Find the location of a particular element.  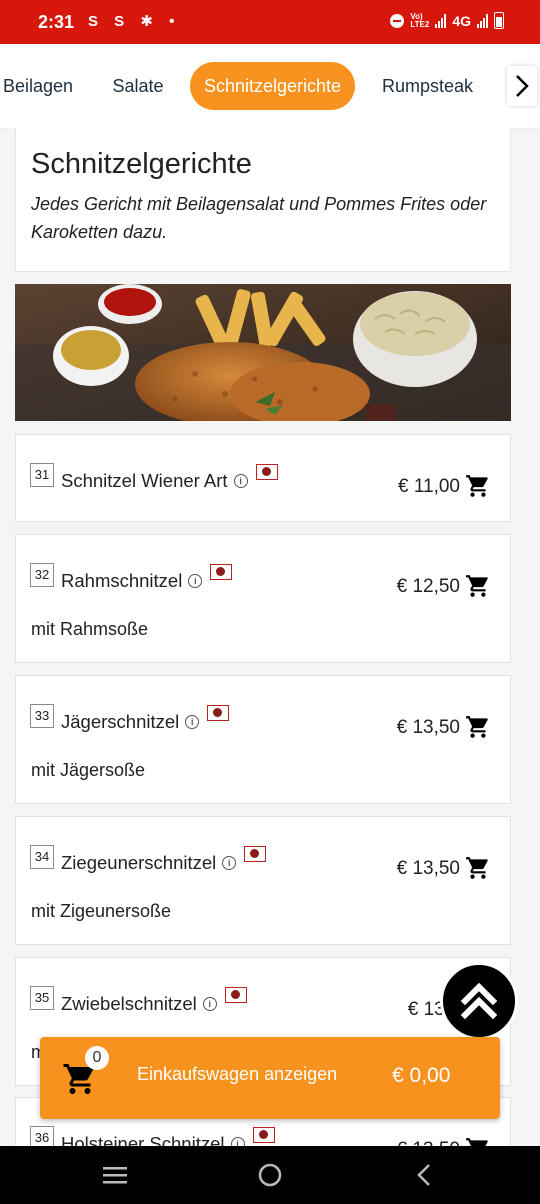

double-chevron-up-icon is located at coordinates (479, 1001).